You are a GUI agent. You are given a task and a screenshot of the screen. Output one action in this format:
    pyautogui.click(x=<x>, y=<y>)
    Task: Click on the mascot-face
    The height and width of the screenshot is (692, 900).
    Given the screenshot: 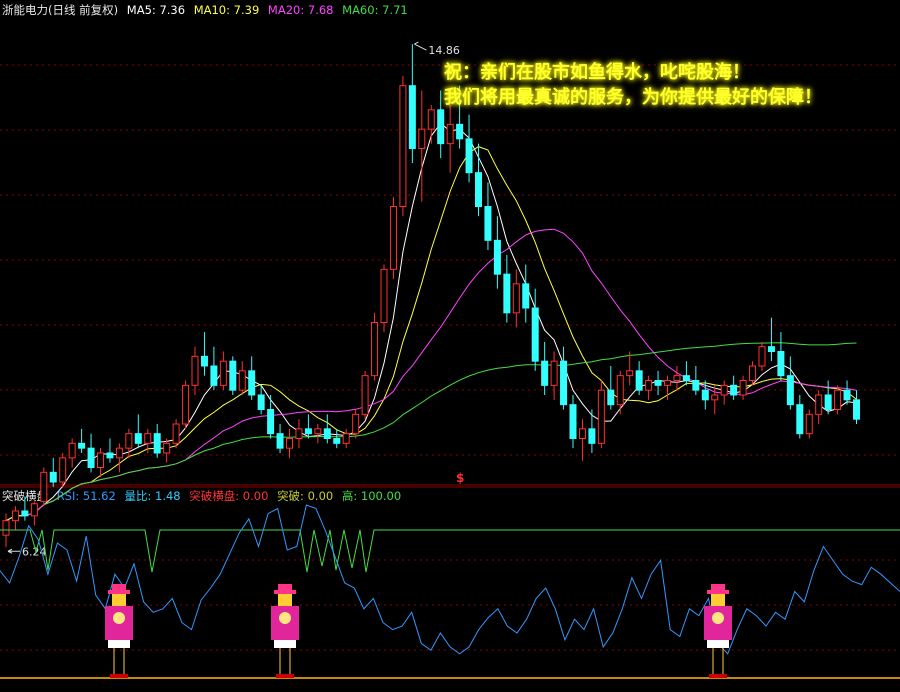 What is the action you would take?
    pyautogui.click(x=718, y=600)
    